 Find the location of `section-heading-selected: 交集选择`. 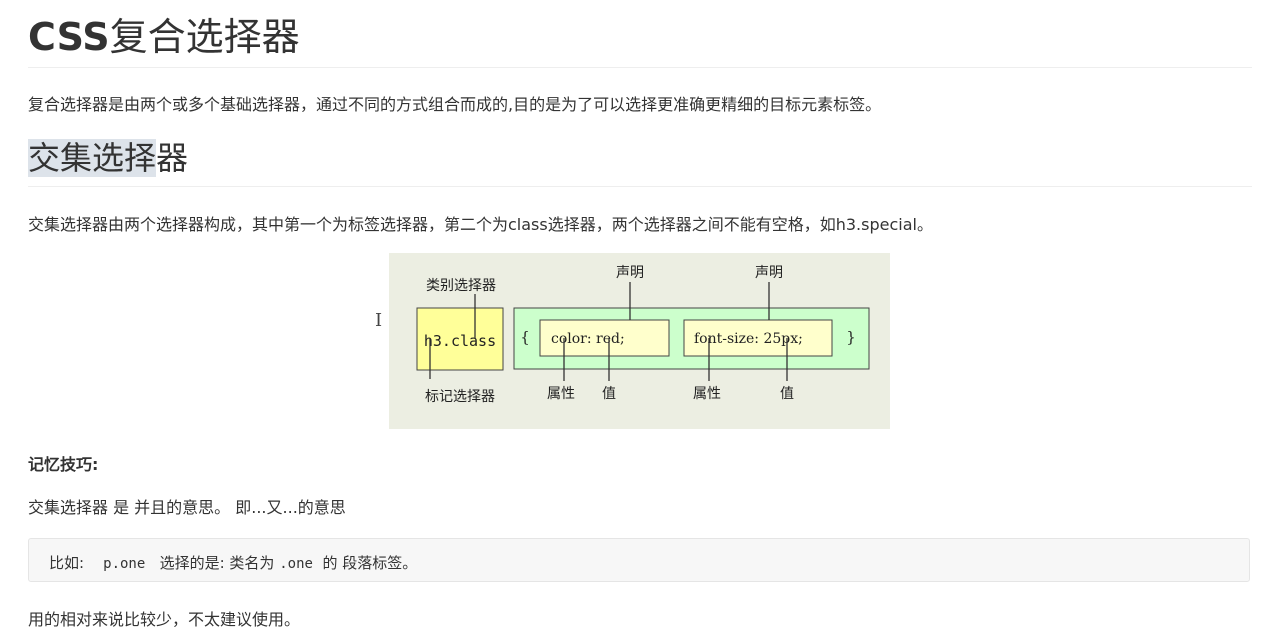

section-heading-selected: 交集选择 is located at coordinates (92, 158).